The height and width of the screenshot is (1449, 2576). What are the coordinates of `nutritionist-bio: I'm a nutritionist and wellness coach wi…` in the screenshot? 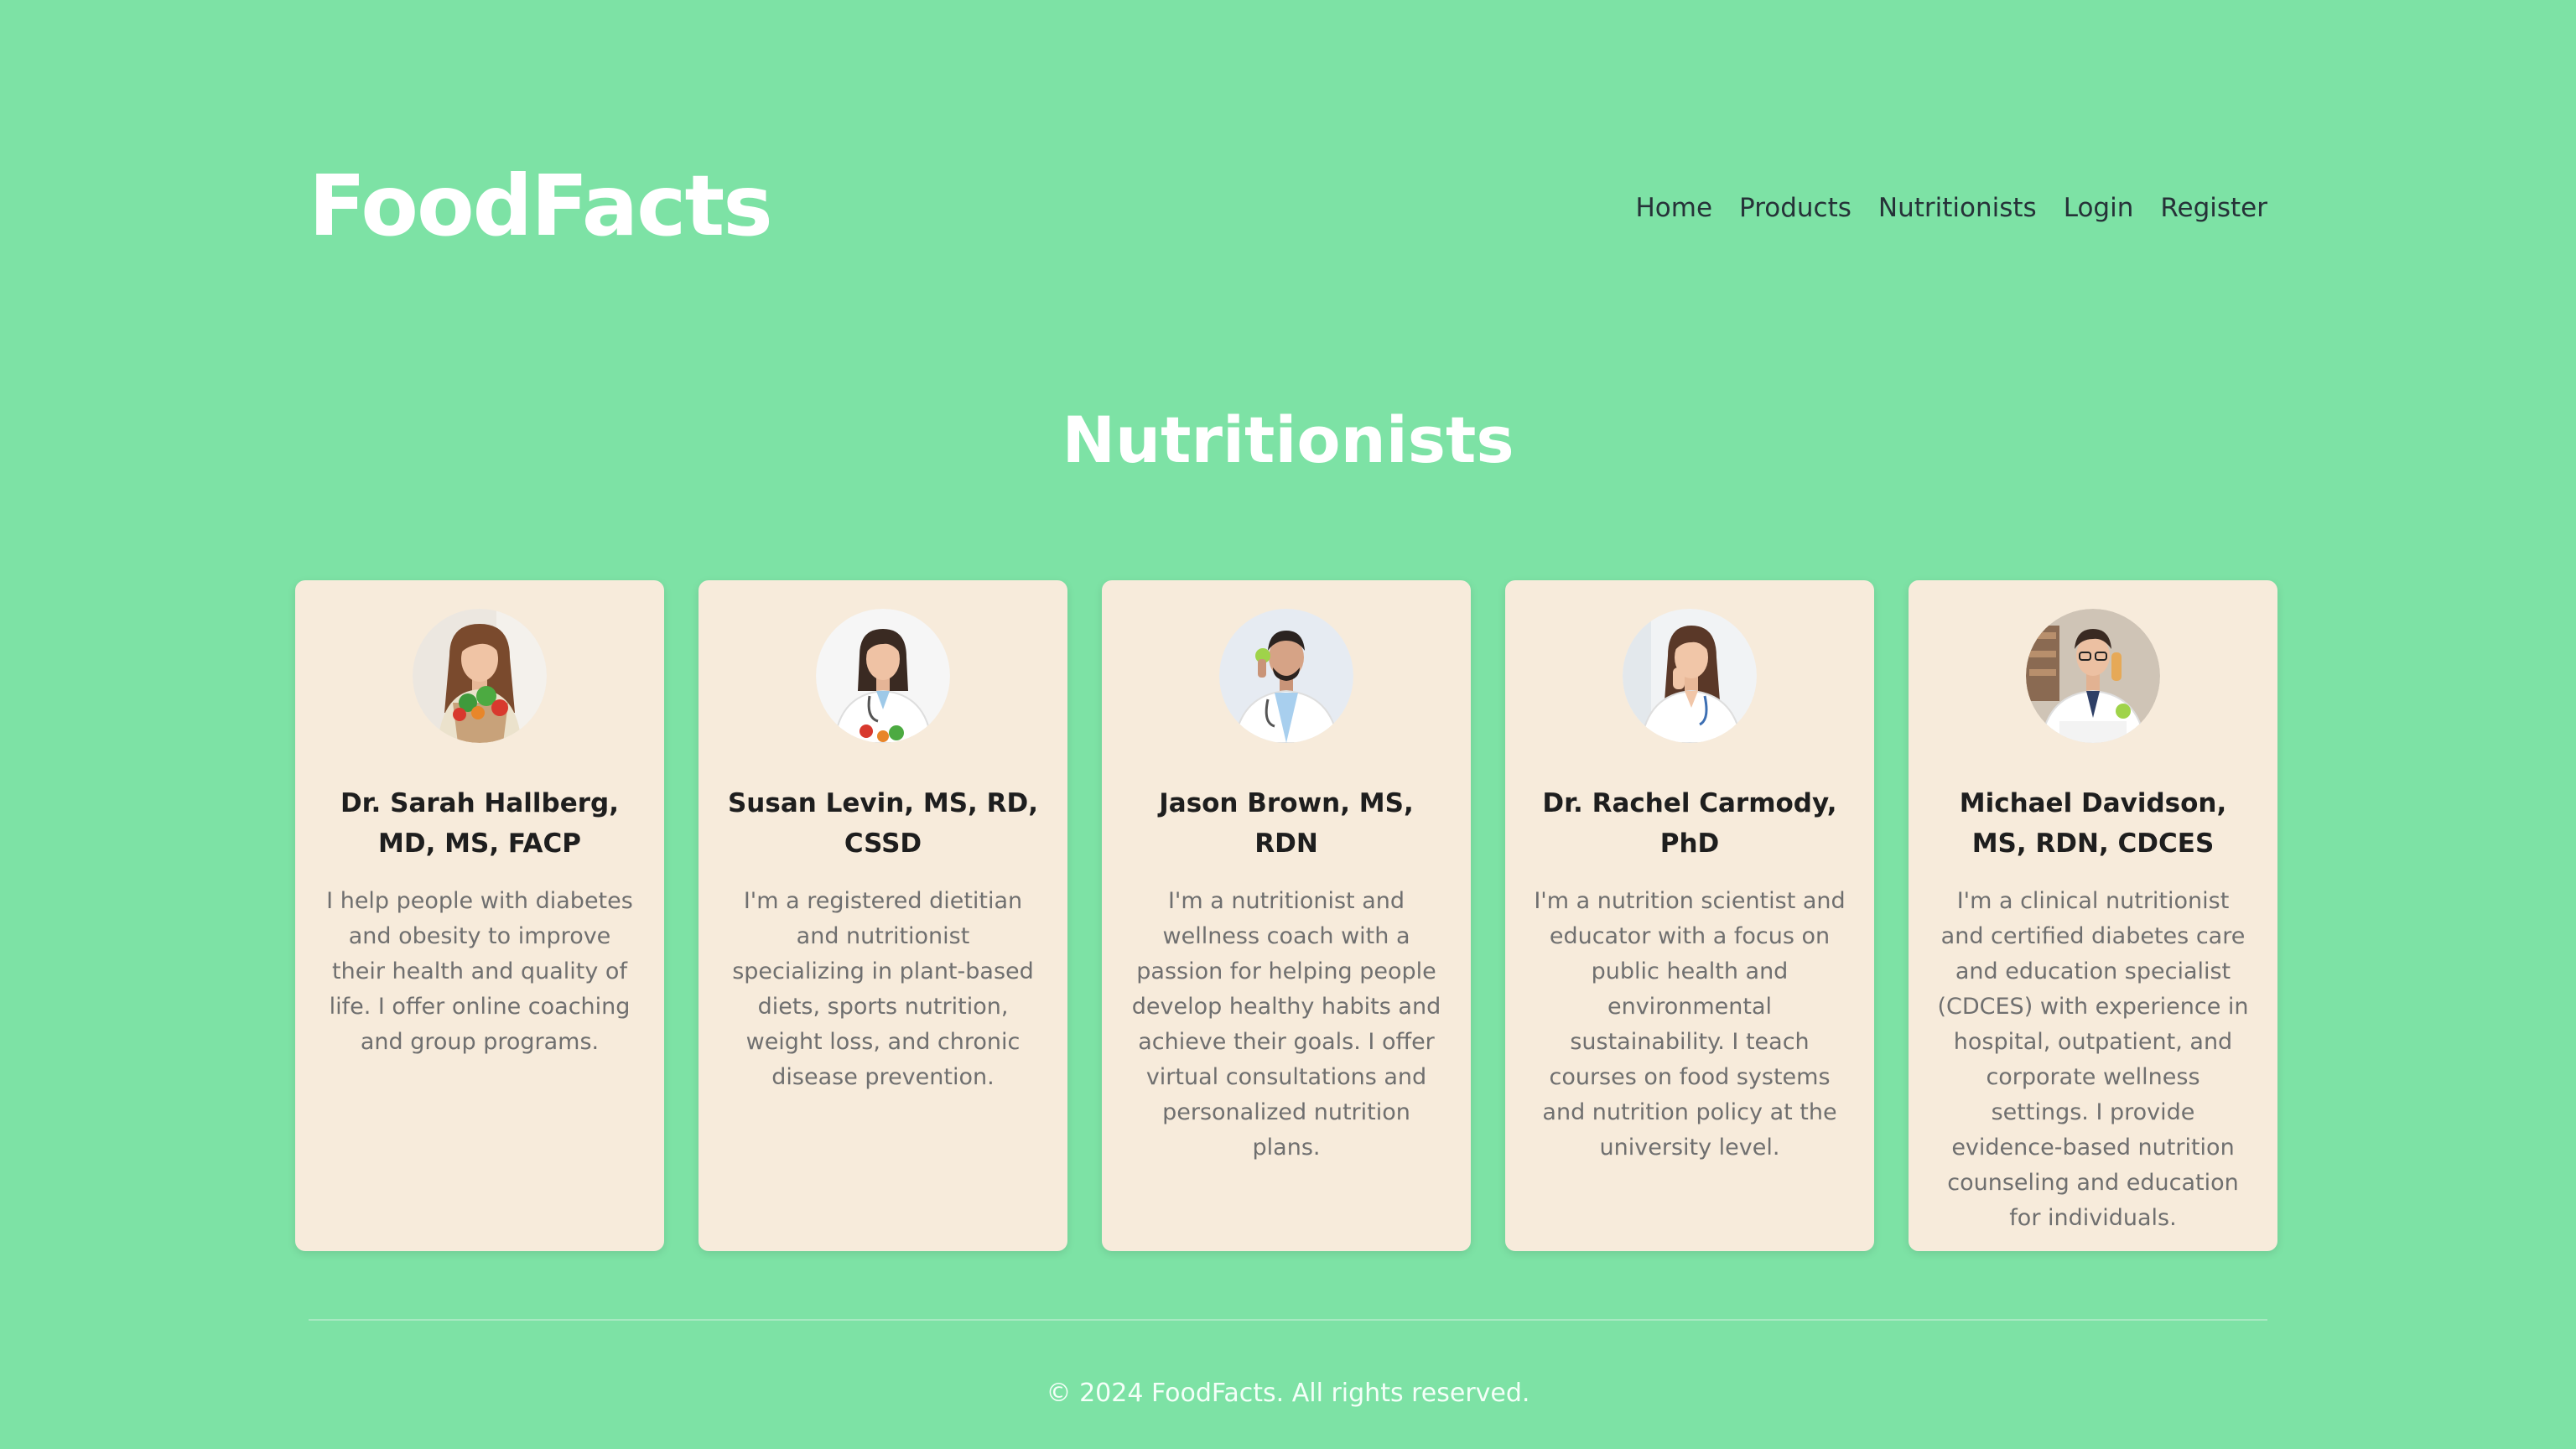 It's located at (1286, 1024).